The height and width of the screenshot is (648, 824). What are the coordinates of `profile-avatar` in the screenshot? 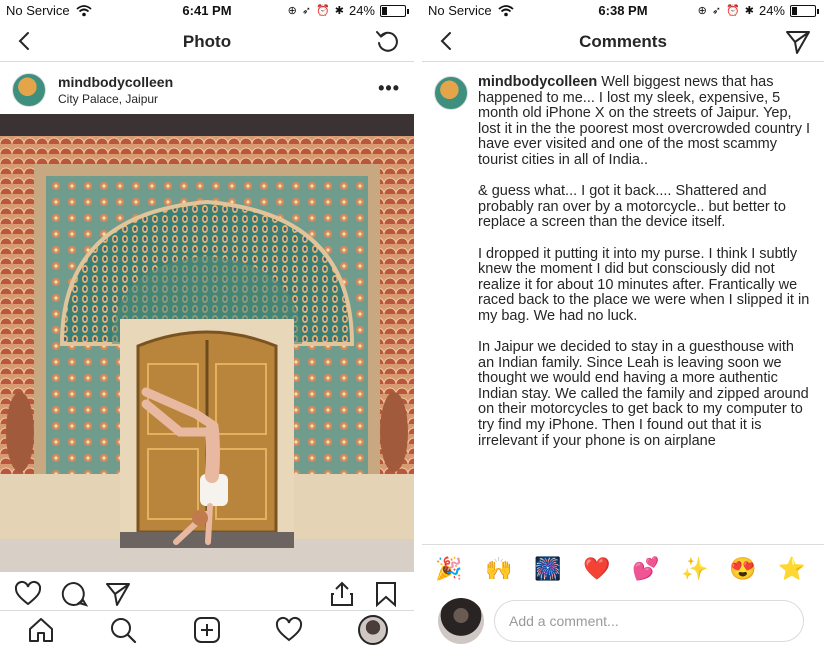 It's located at (373, 630).